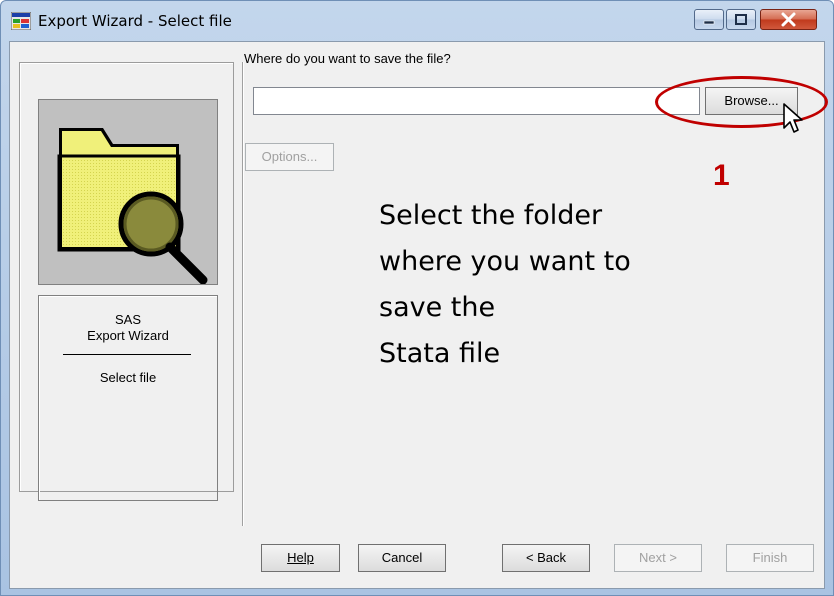 The height and width of the screenshot is (596, 834). I want to click on instruction-line: save the, so click(437, 307).